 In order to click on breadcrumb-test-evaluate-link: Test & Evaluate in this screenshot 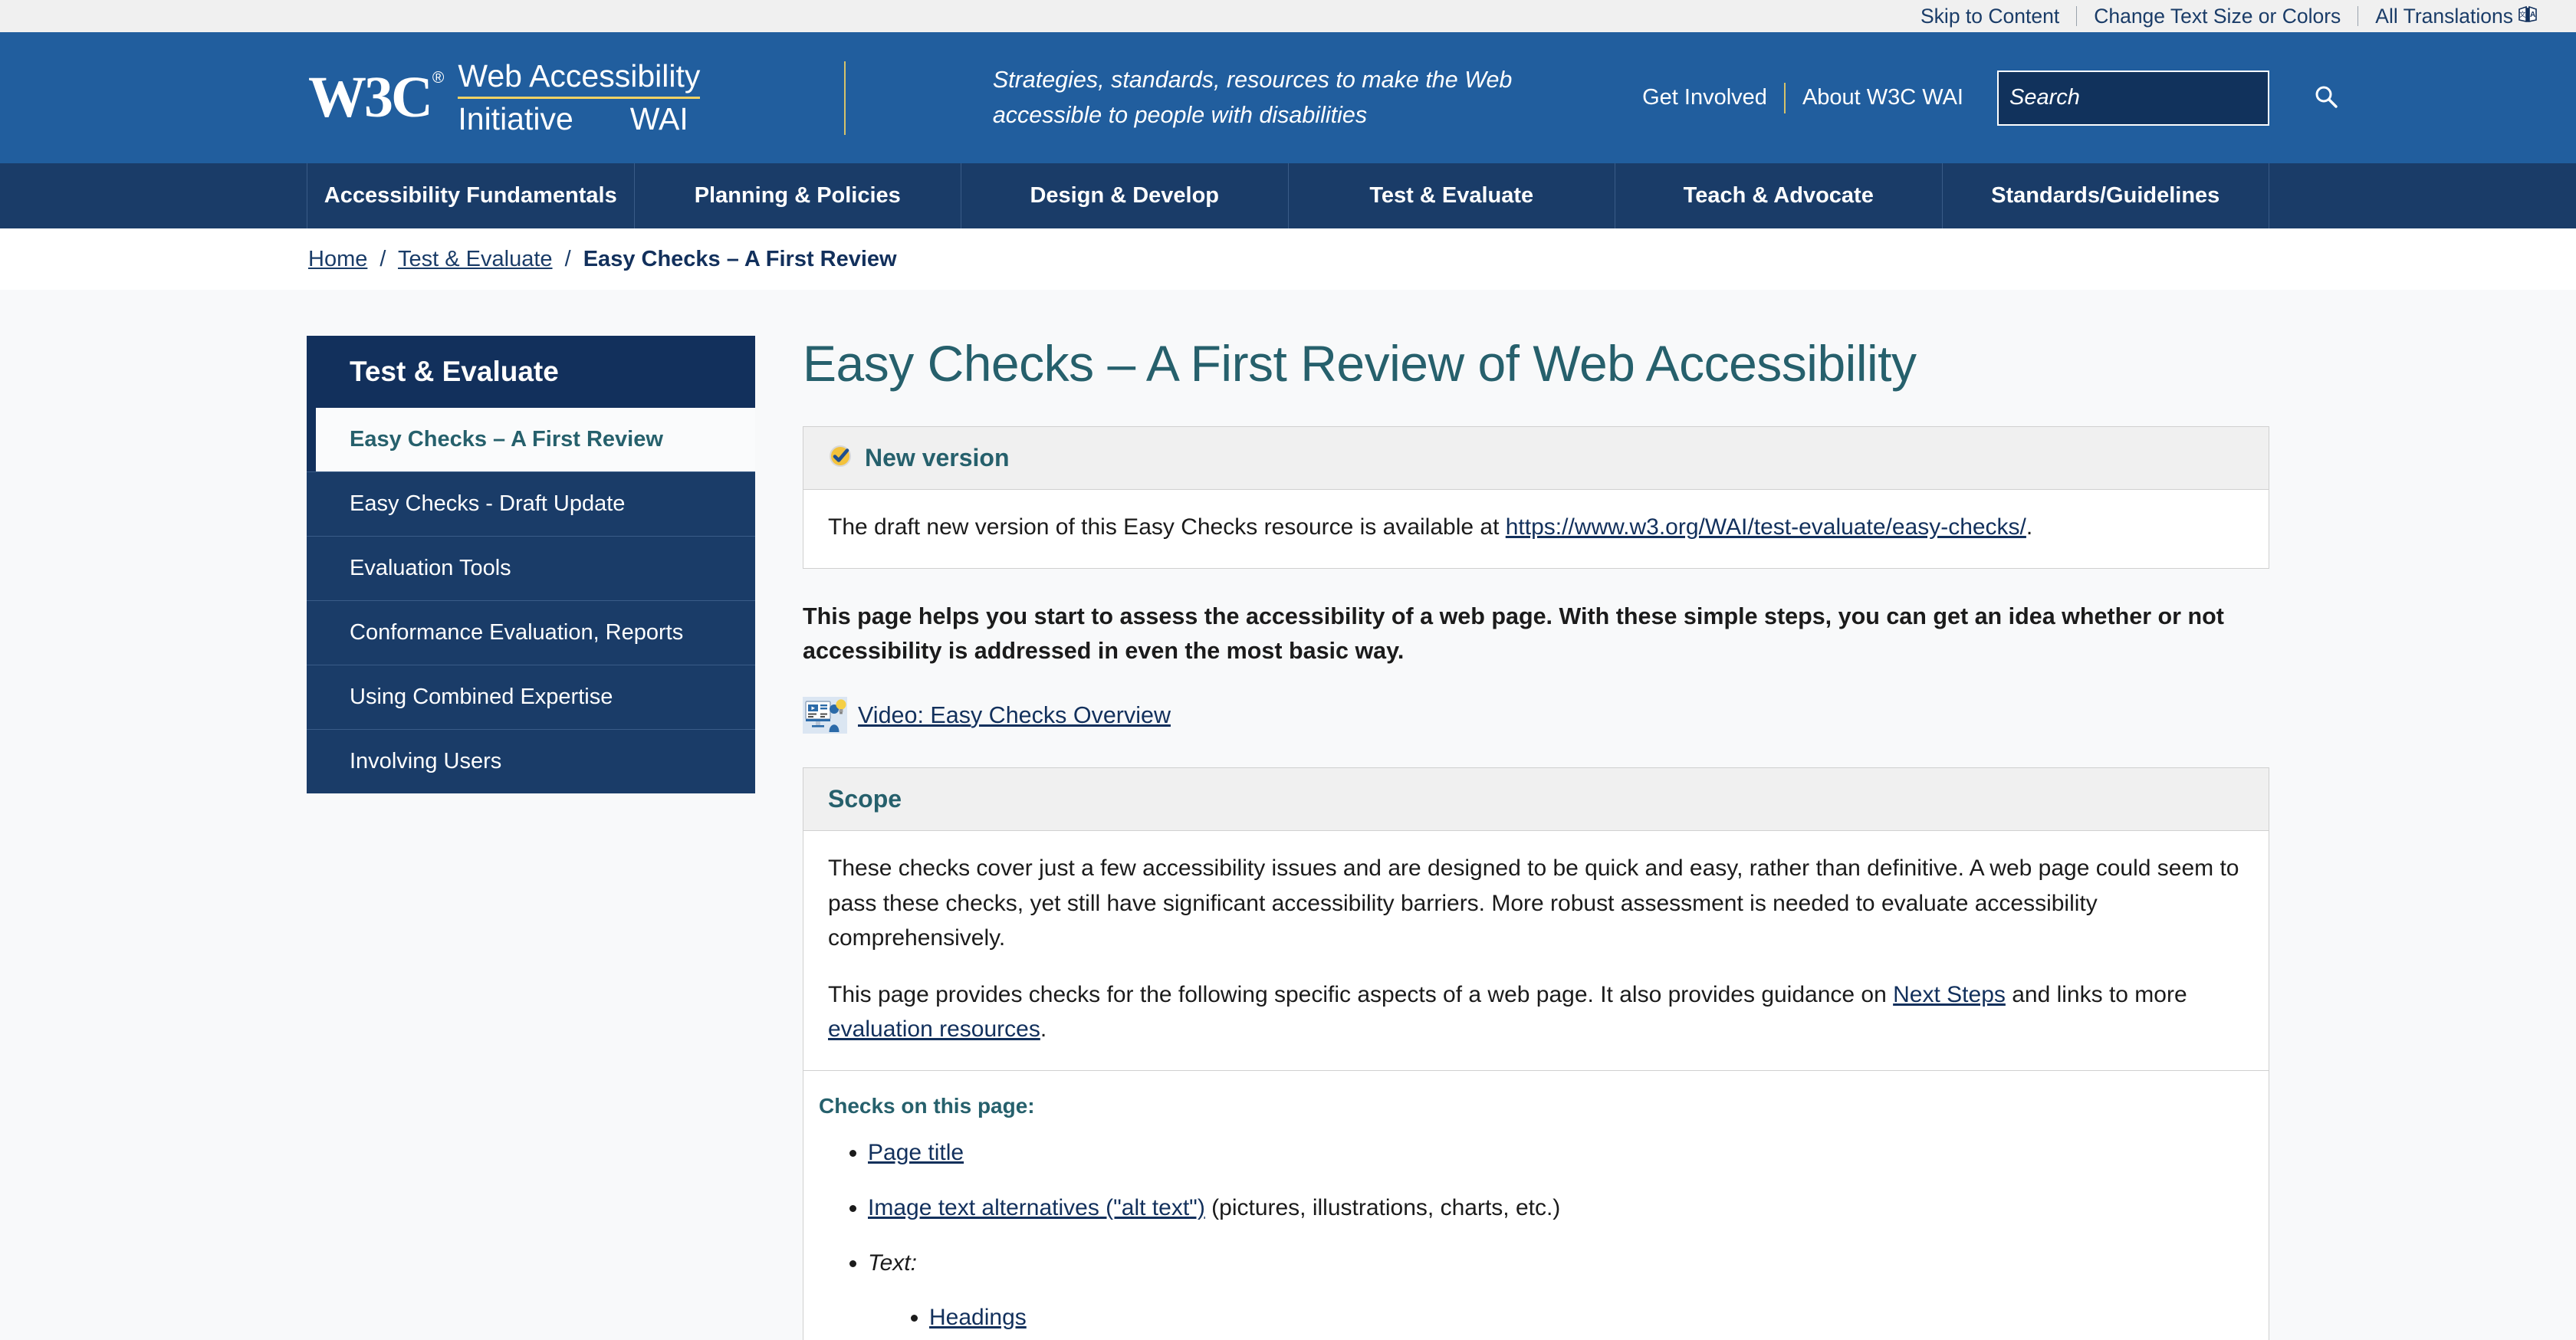, I will do `click(476, 259)`.